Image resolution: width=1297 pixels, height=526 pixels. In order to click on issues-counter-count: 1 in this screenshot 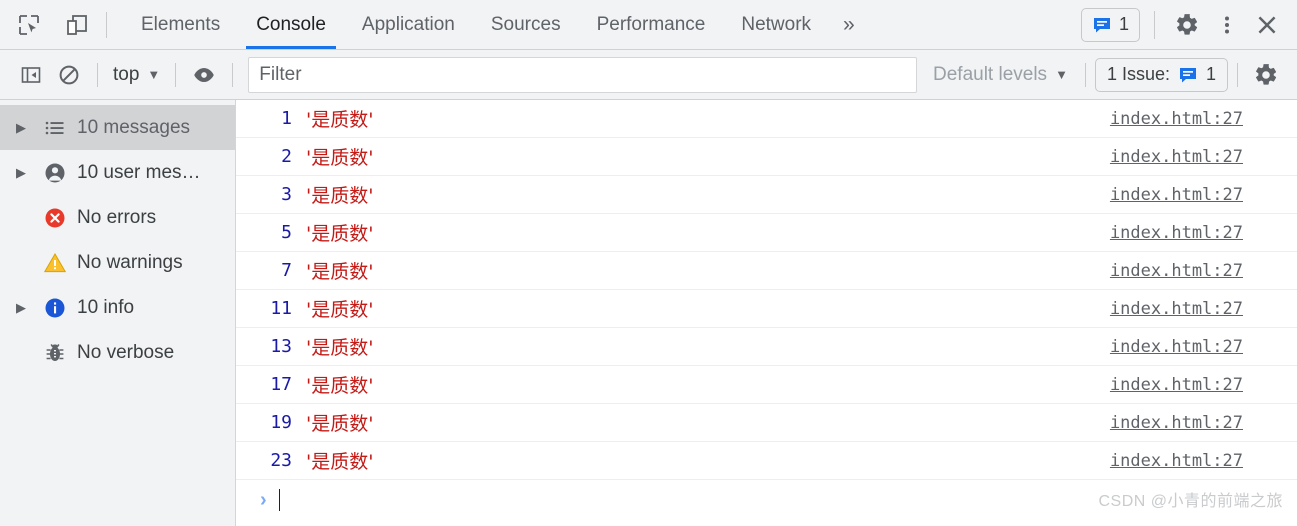, I will do `click(1210, 74)`.